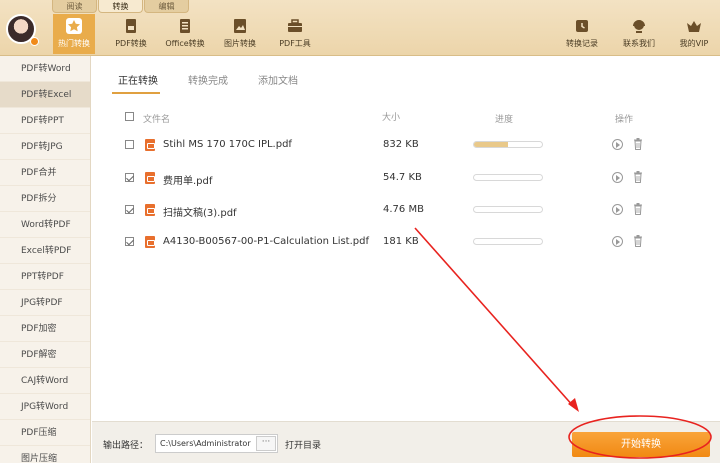  I want to click on file-name: Stihl MS 170 170C IPL.pdf, so click(227, 144).